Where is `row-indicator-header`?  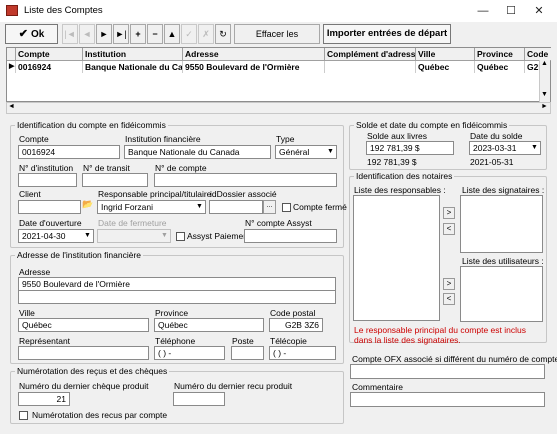
row-indicator-header is located at coordinates (11, 54).